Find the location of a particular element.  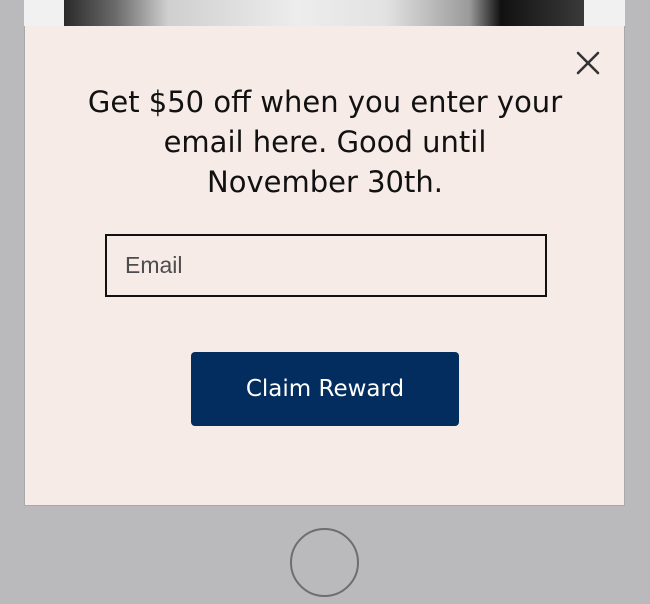

close-icon is located at coordinates (588, 63).